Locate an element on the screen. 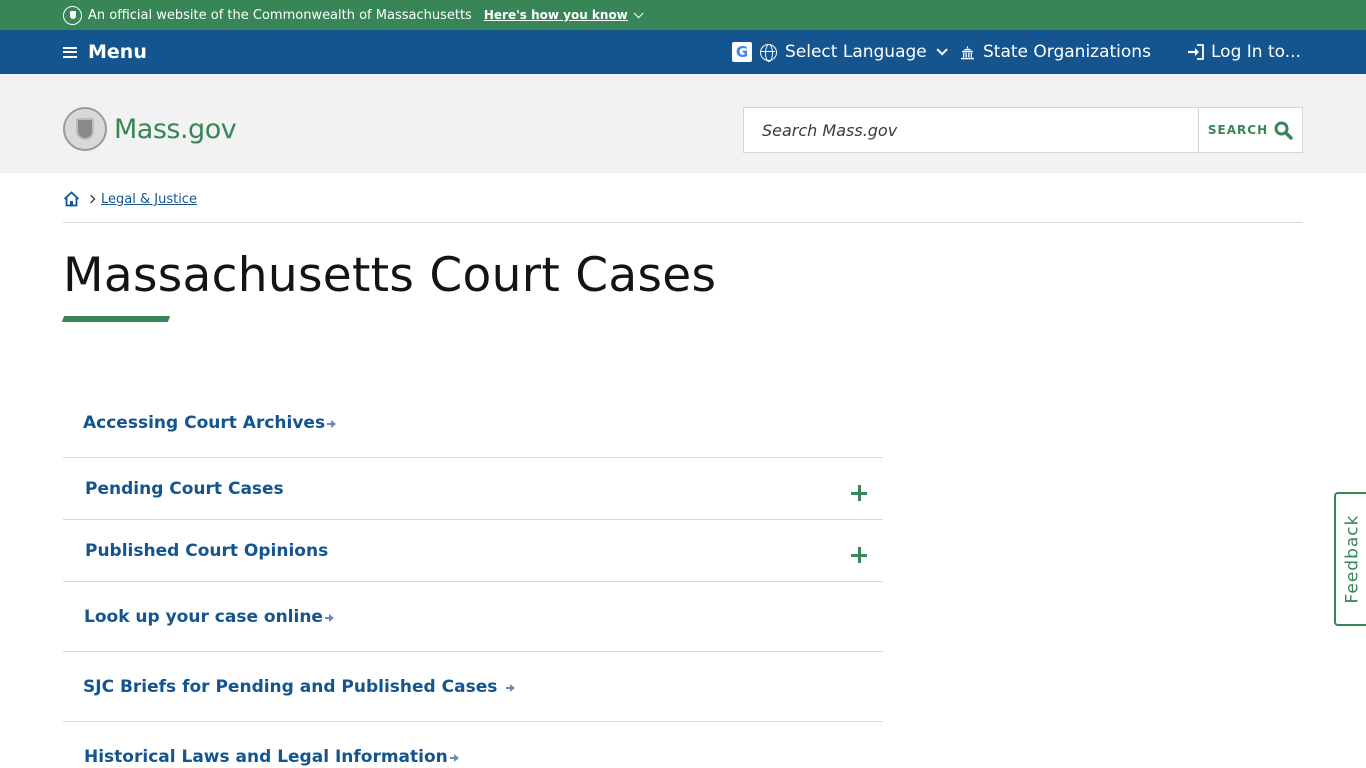 The image size is (1366, 768). heres-how-you-know-toggle: Here's how you know is located at coordinates (563, 14).